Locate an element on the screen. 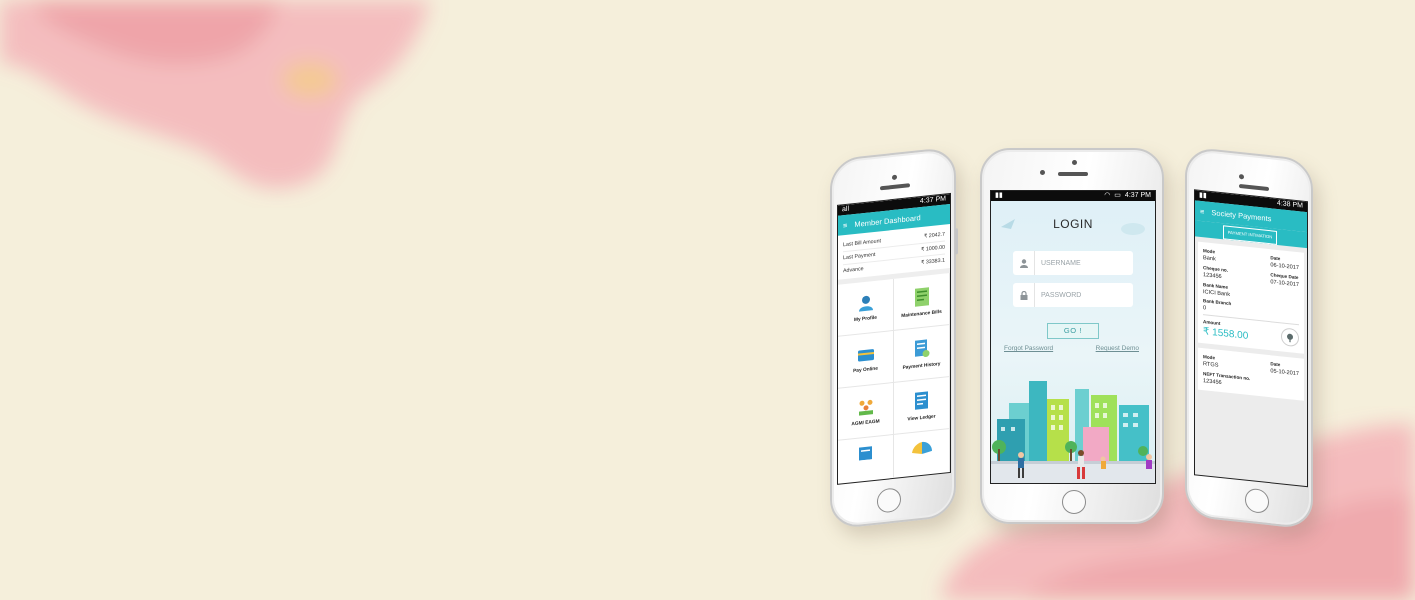 The height and width of the screenshot is (600, 1415). signal-indicator: all is located at coordinates (846, 209).